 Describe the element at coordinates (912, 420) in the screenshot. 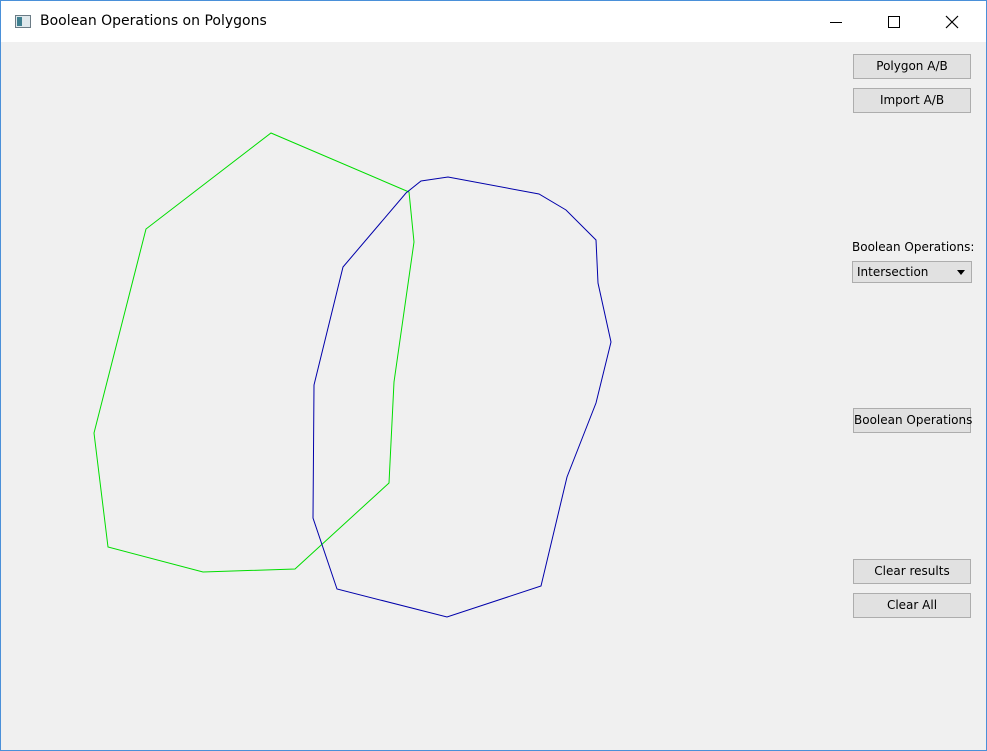

I see `boolean-operations-button: Boolean Operations` at that location.